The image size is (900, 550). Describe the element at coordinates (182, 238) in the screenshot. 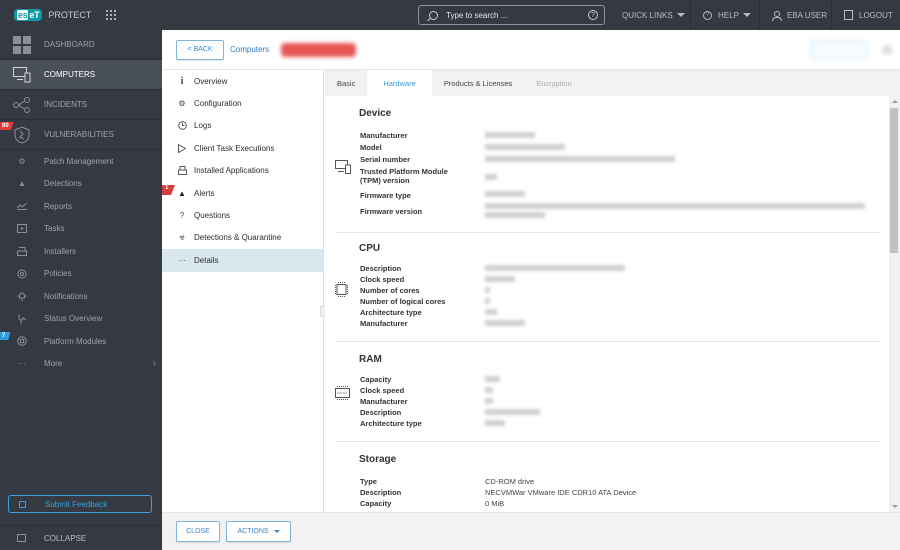

I see `quarantine-icon: ☣` at that location.